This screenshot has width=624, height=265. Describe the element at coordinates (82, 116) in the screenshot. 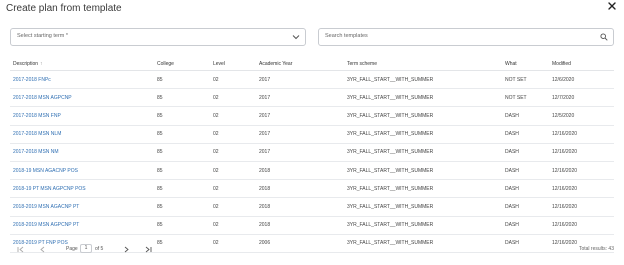

I see `template-link: 2017-2018 MSN FNP` at that location.